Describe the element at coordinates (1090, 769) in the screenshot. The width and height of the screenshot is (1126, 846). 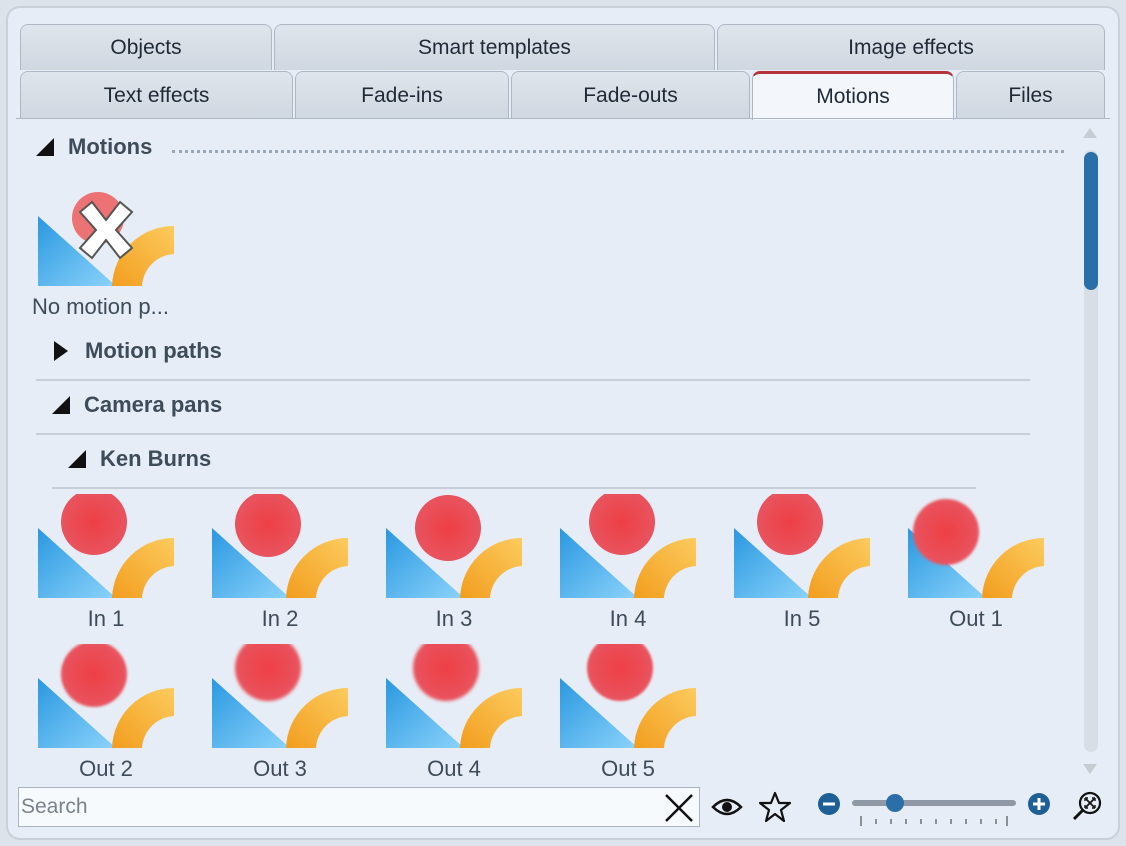
I see `scroll-down-arrow-icon` at that location.